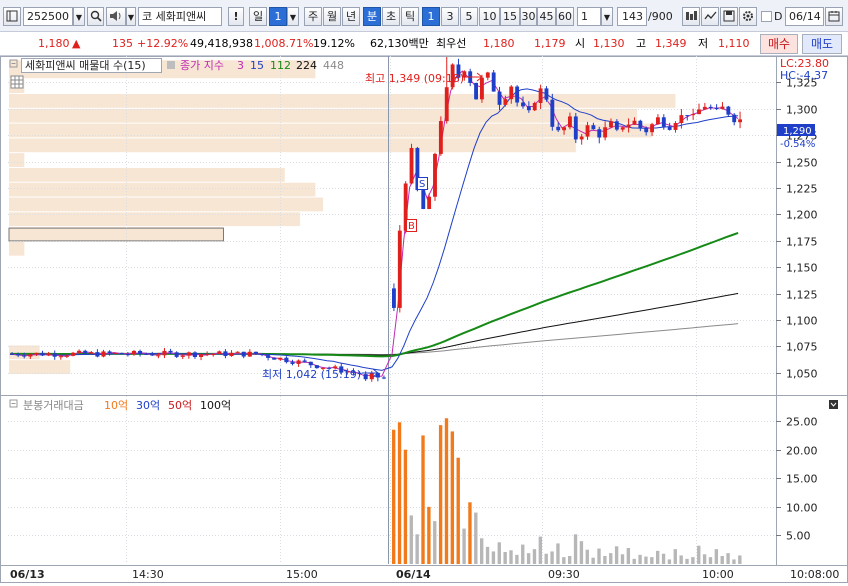 This screenshot has width=848, height=586. What do you see at coordinates (278, 16) in the screenshot?
I see `period-value-field: 1` at bounding box center [278, 16].